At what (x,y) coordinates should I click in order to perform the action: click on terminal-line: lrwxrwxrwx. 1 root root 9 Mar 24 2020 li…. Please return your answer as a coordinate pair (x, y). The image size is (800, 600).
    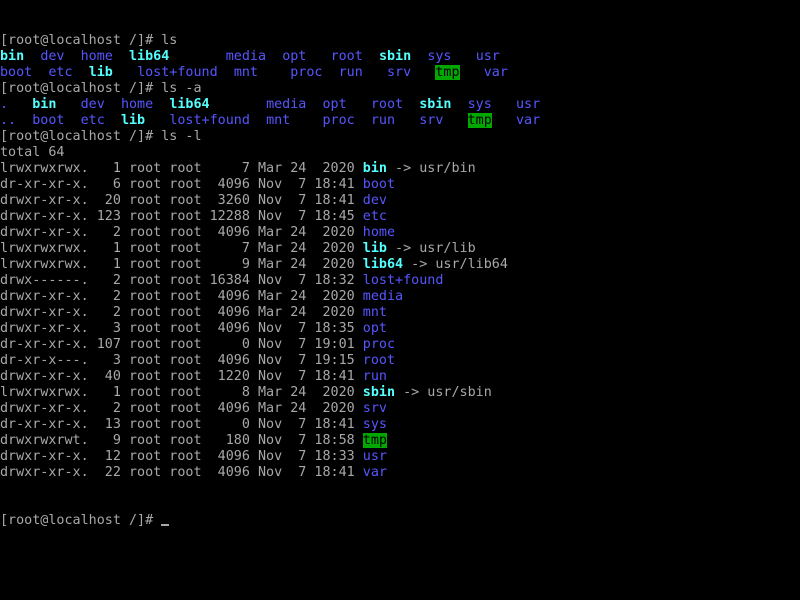
    Looking at the image, I should click on (400, 265).